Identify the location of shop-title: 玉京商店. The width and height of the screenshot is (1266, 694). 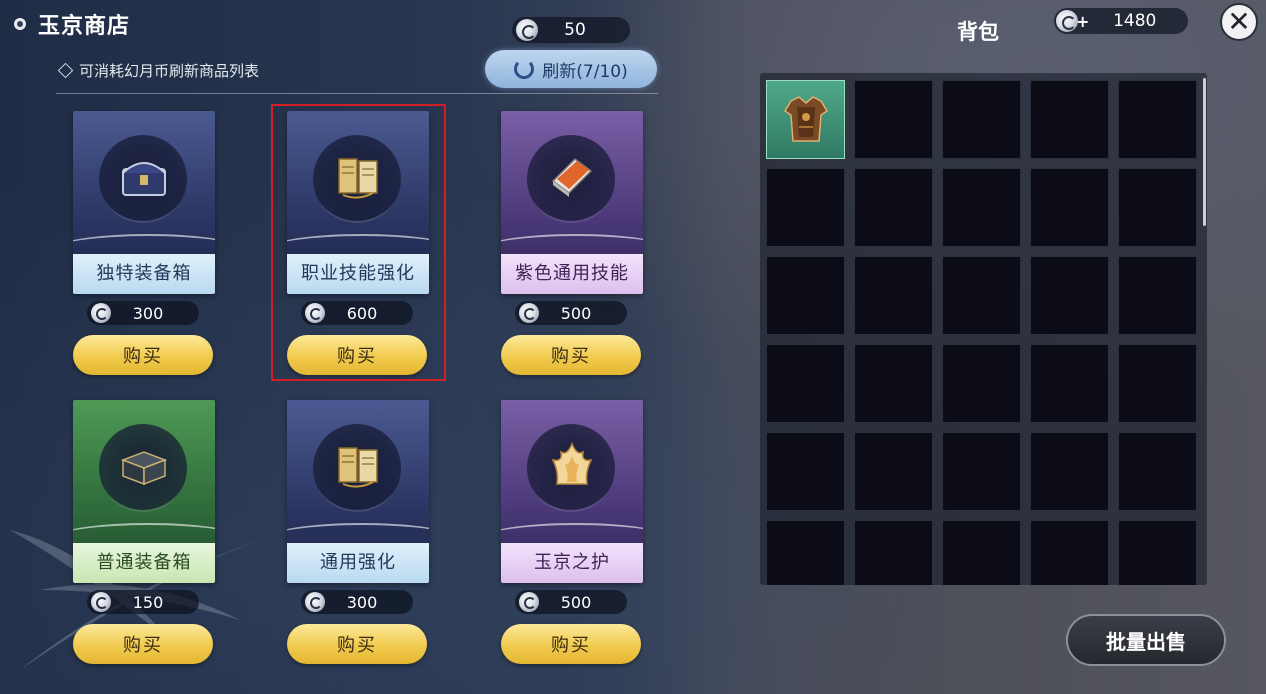
(72, 24).